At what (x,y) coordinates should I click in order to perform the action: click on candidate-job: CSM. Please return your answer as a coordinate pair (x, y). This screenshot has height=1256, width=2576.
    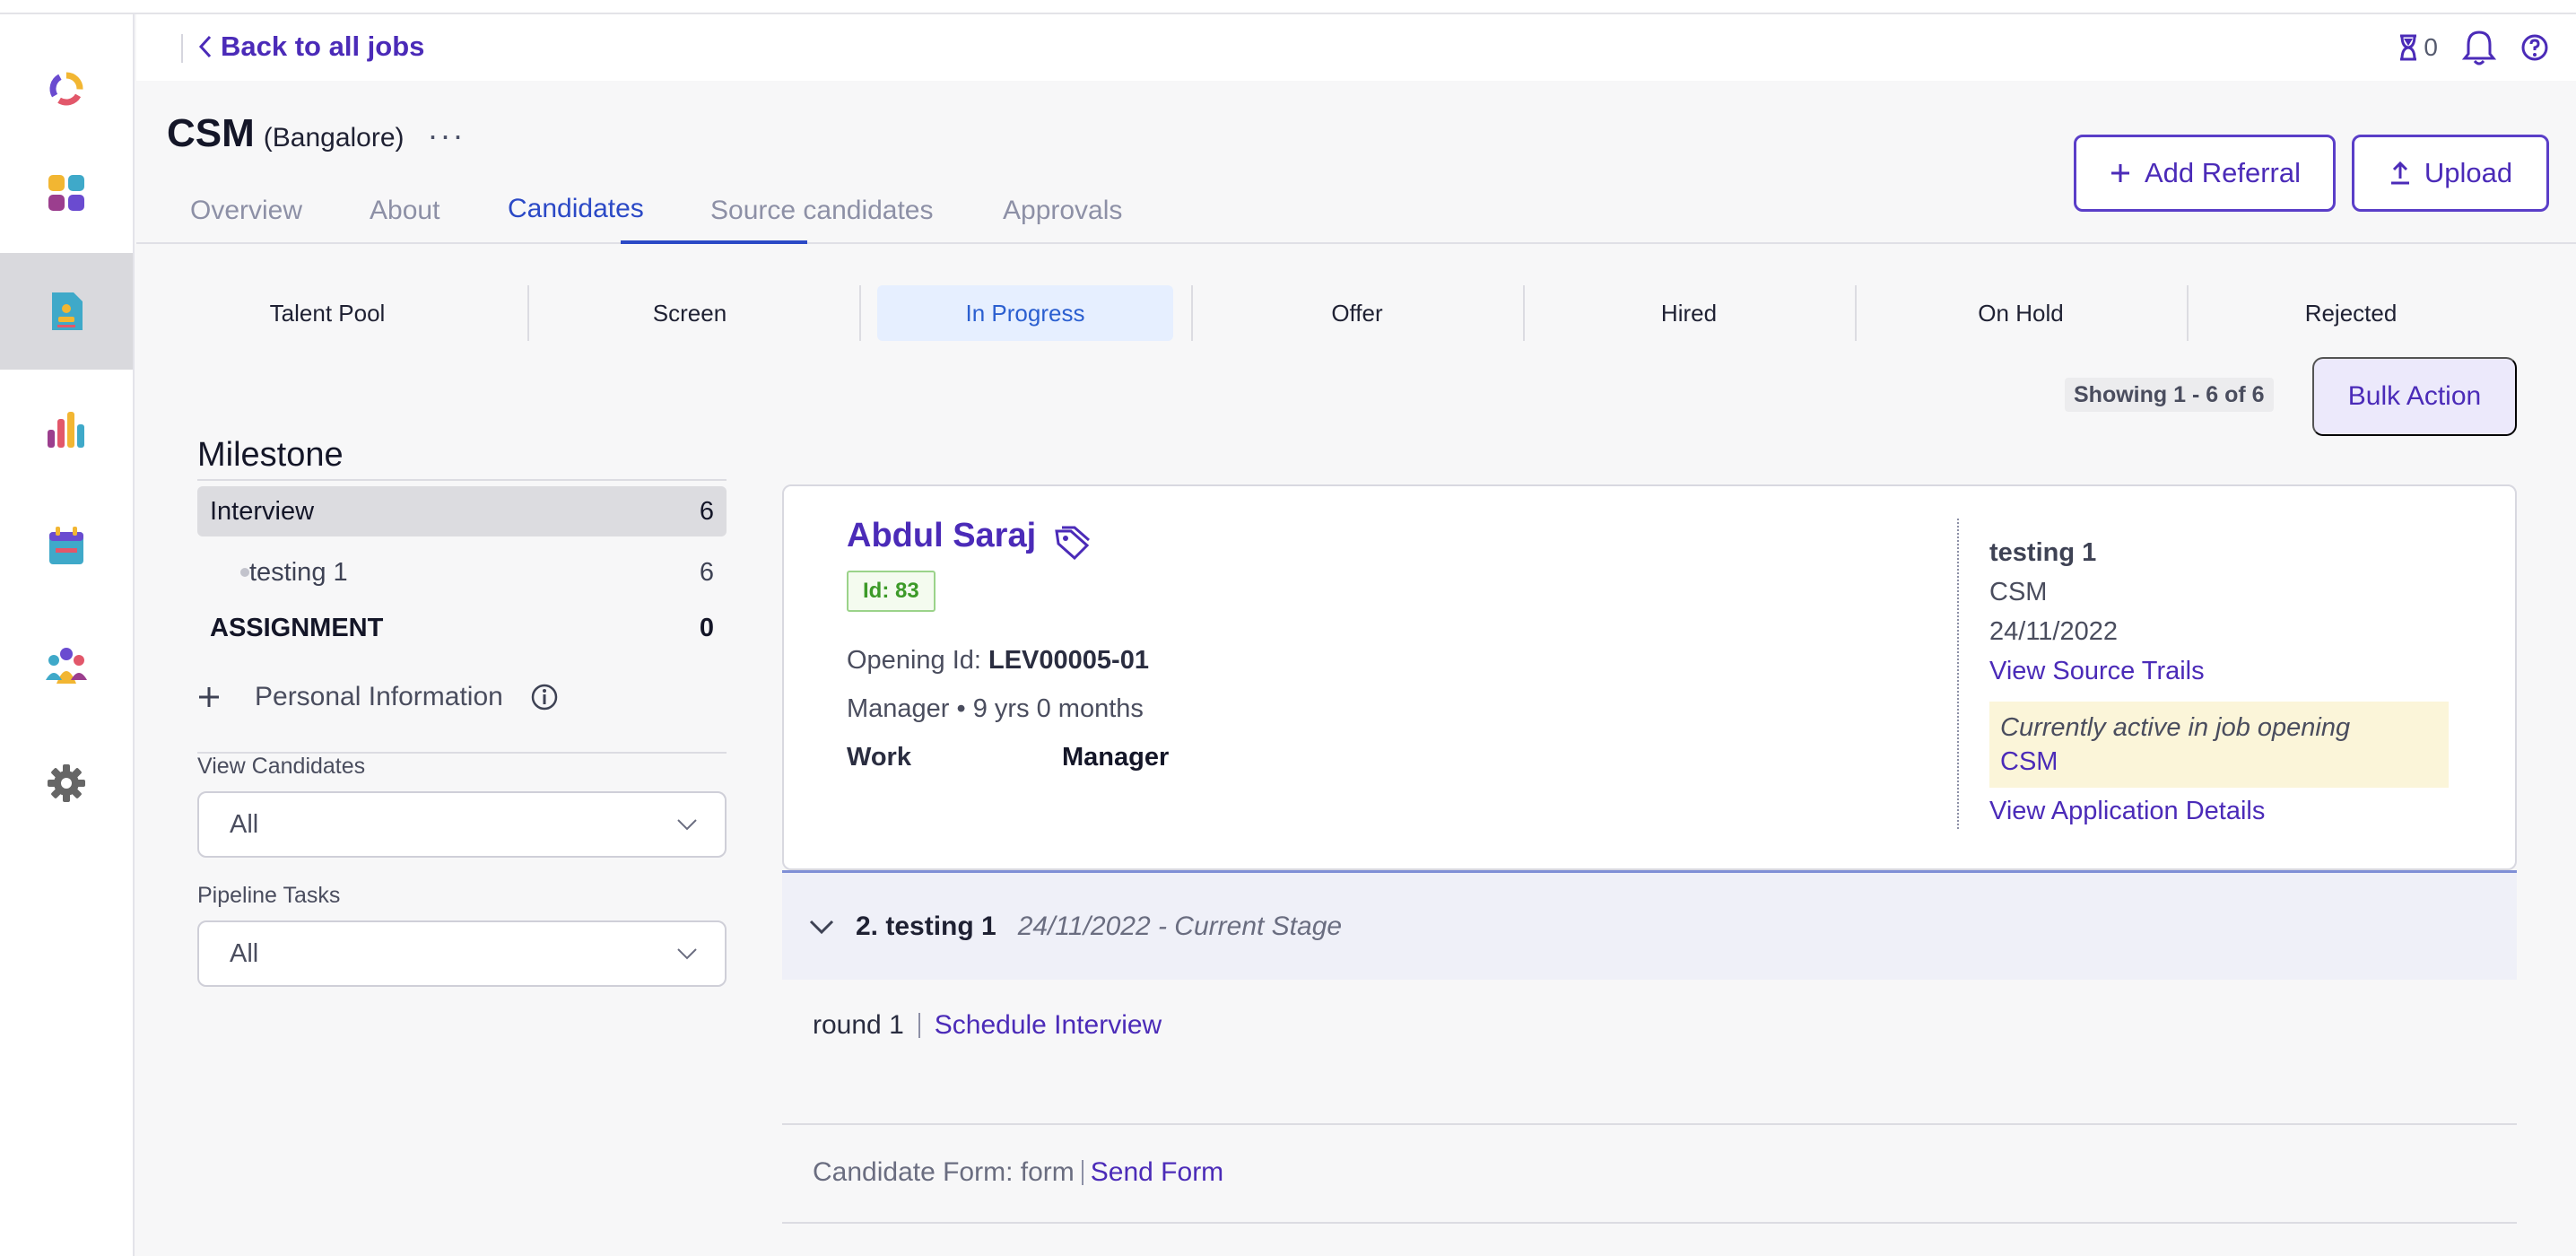
    Looking at the image, I should click on (2018, 592).